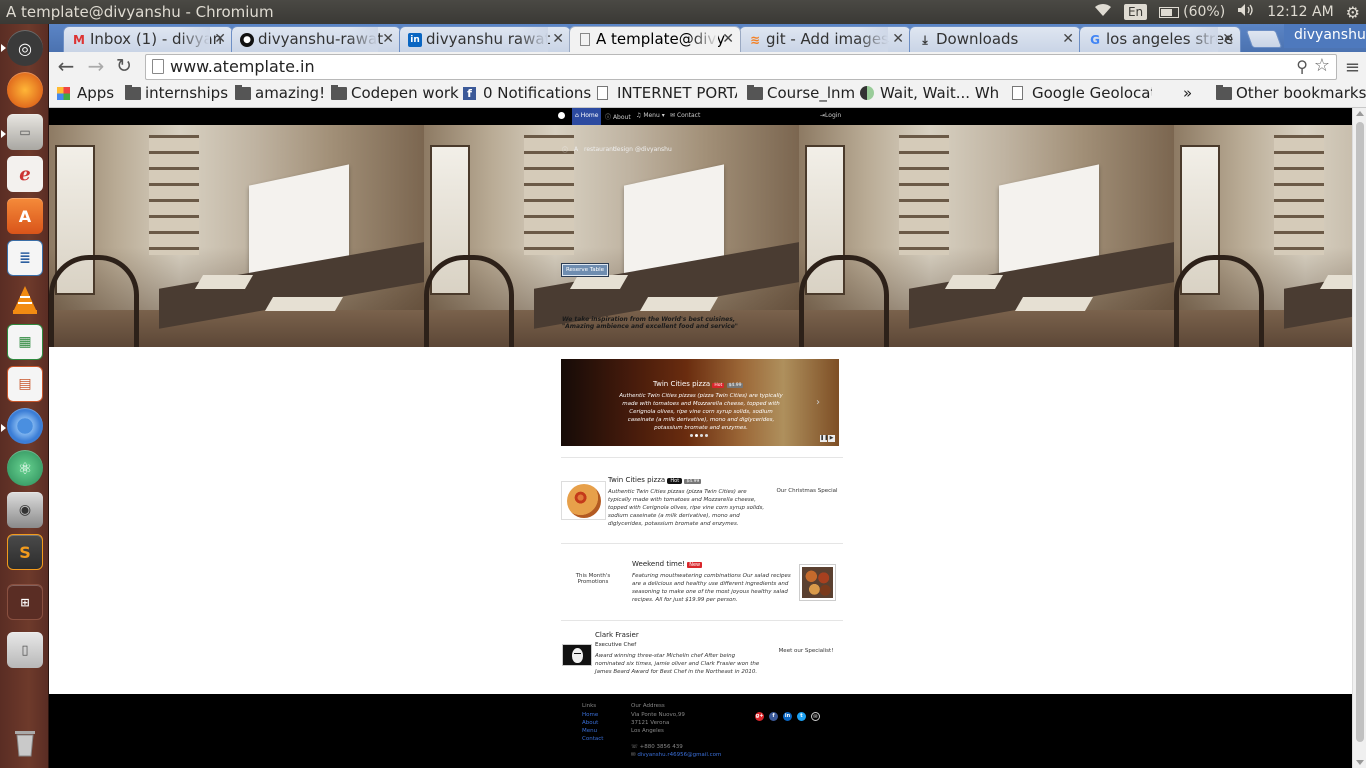 Image resolution: width=1366 pixels, height=768 pixels. Describe the element at coordinates (585, 270) in the screenshot. I see `reserve-table-button: Reserve Table` at that location.